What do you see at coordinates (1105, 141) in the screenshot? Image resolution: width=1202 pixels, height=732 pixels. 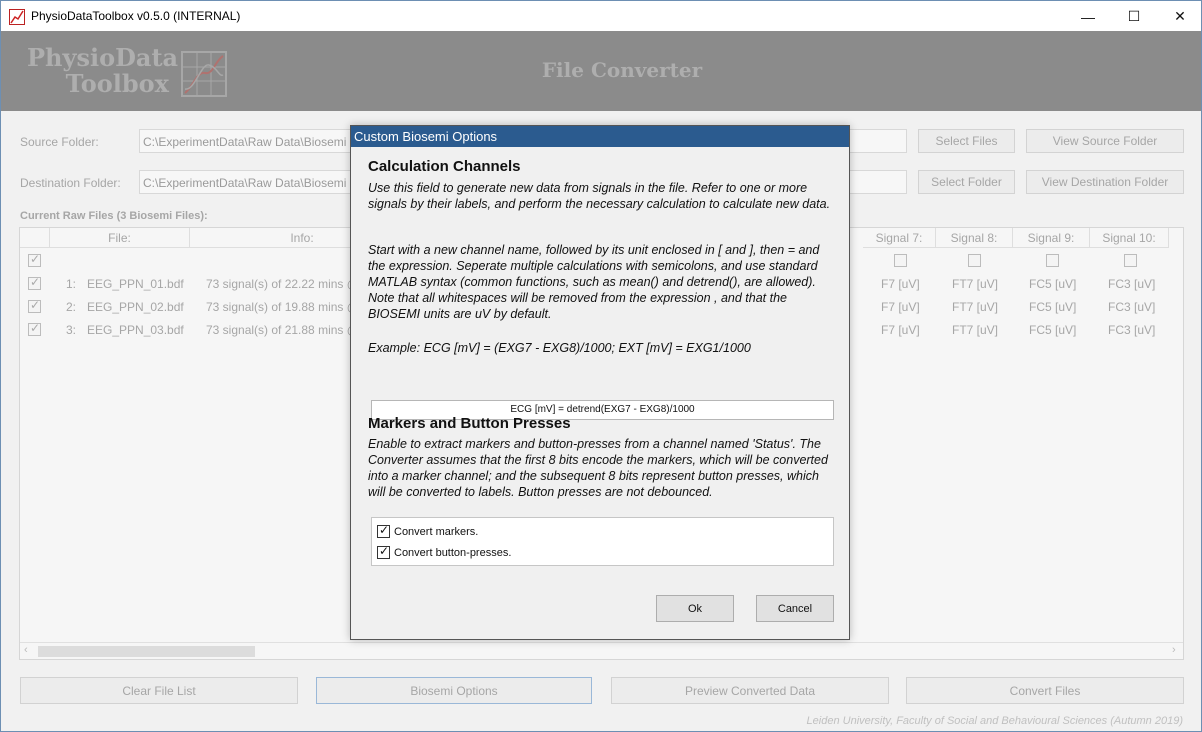 I see `view-source-folder-button: View Source Folder` at bounding box center [1105, 141].